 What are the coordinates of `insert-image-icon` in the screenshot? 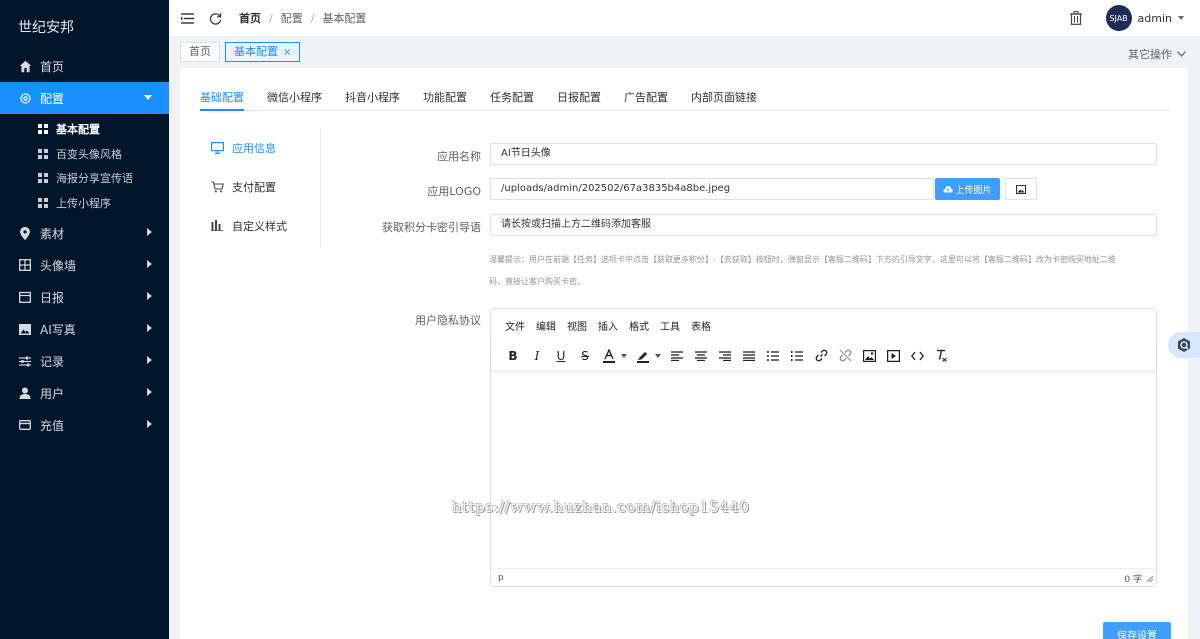 It's located at (869, 356).